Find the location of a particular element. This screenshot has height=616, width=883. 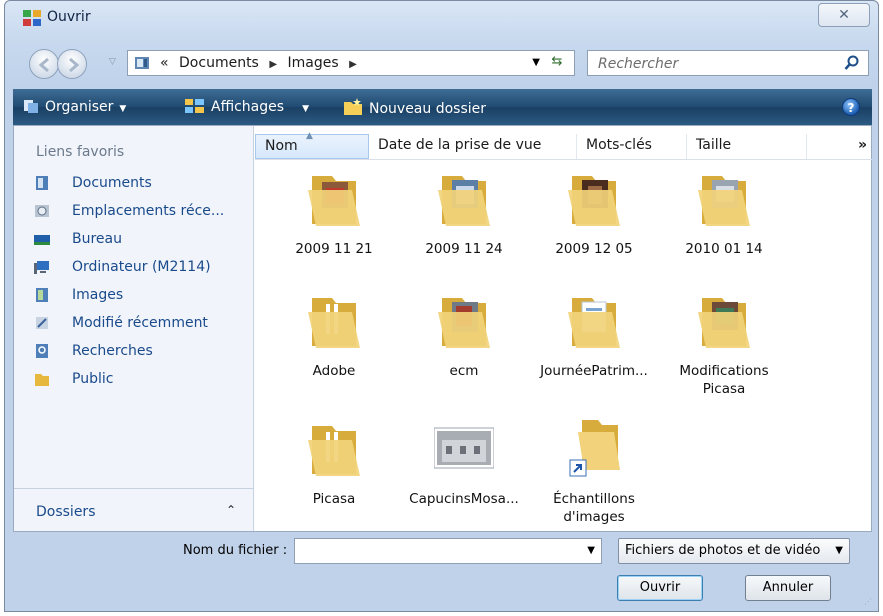

resize-grip-icon: ⋰ is located at coordinates (869, 602).